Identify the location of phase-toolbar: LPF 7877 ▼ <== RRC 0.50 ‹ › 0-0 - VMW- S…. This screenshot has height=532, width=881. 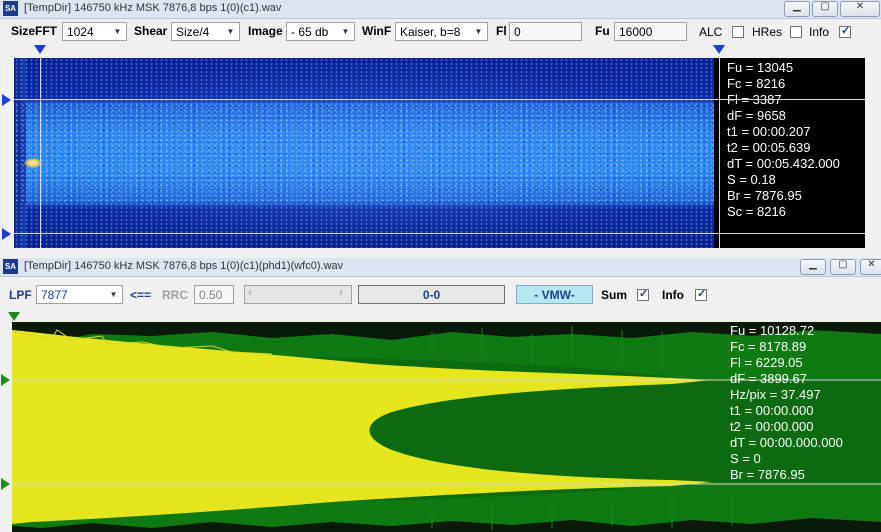
(440, 295).